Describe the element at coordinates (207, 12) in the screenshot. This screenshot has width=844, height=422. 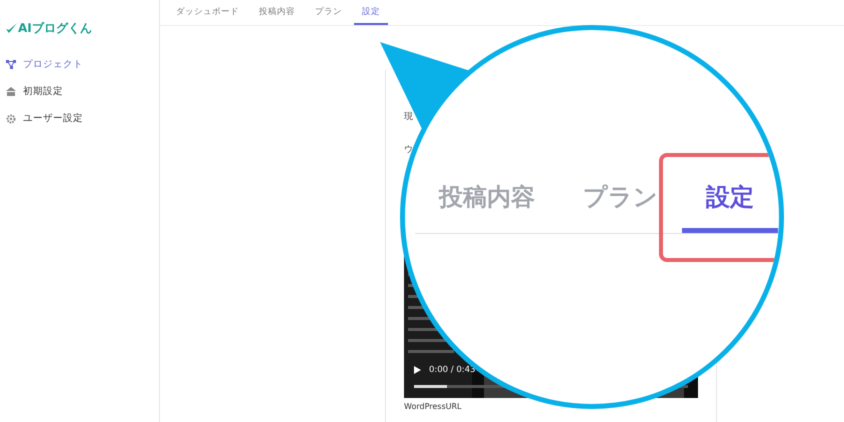
I see `tab: ダッシュボード` at that location.